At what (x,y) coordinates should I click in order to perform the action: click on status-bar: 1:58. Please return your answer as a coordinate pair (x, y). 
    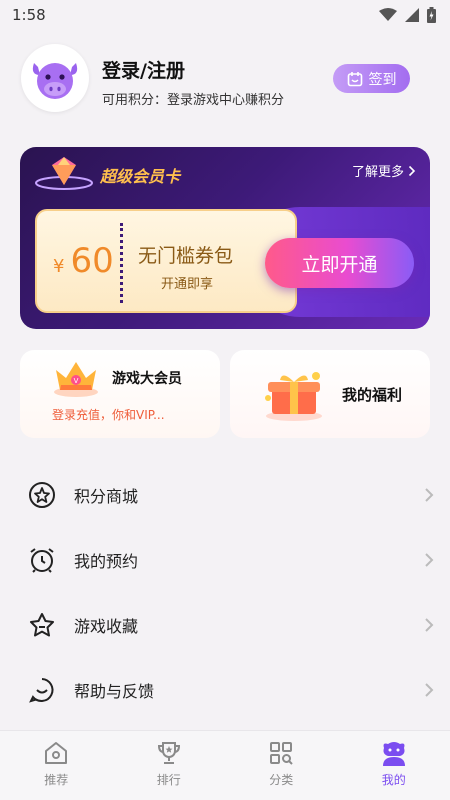
    Looking at the image, I should click on (225, 15).